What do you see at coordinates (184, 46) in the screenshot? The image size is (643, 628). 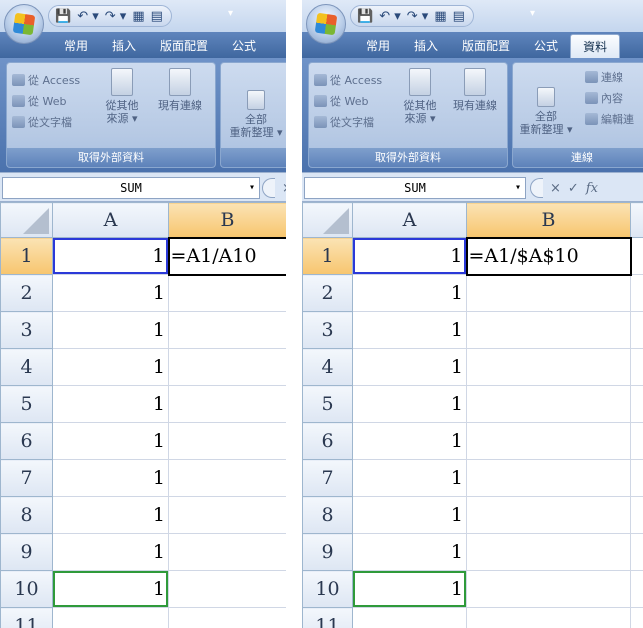 I see `tab-page-layout: 版面配置` at bounding box center [184, 46].